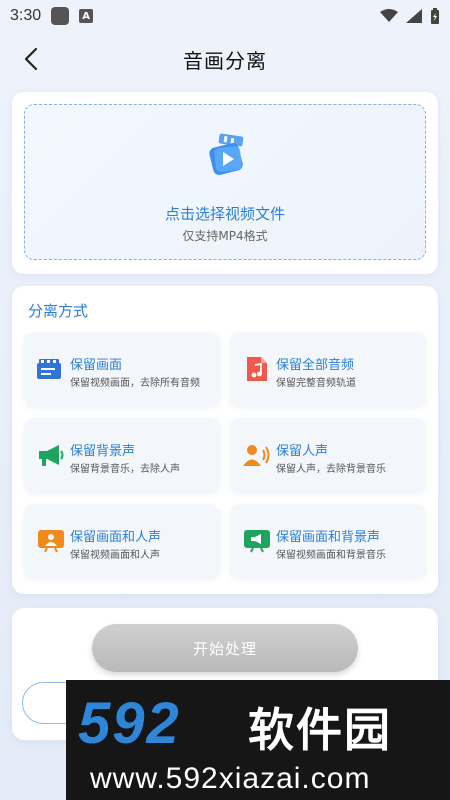  I want to click on option-keep-all-audio: 保留全部音频 保留完整音频轨道, so click(328, 369).